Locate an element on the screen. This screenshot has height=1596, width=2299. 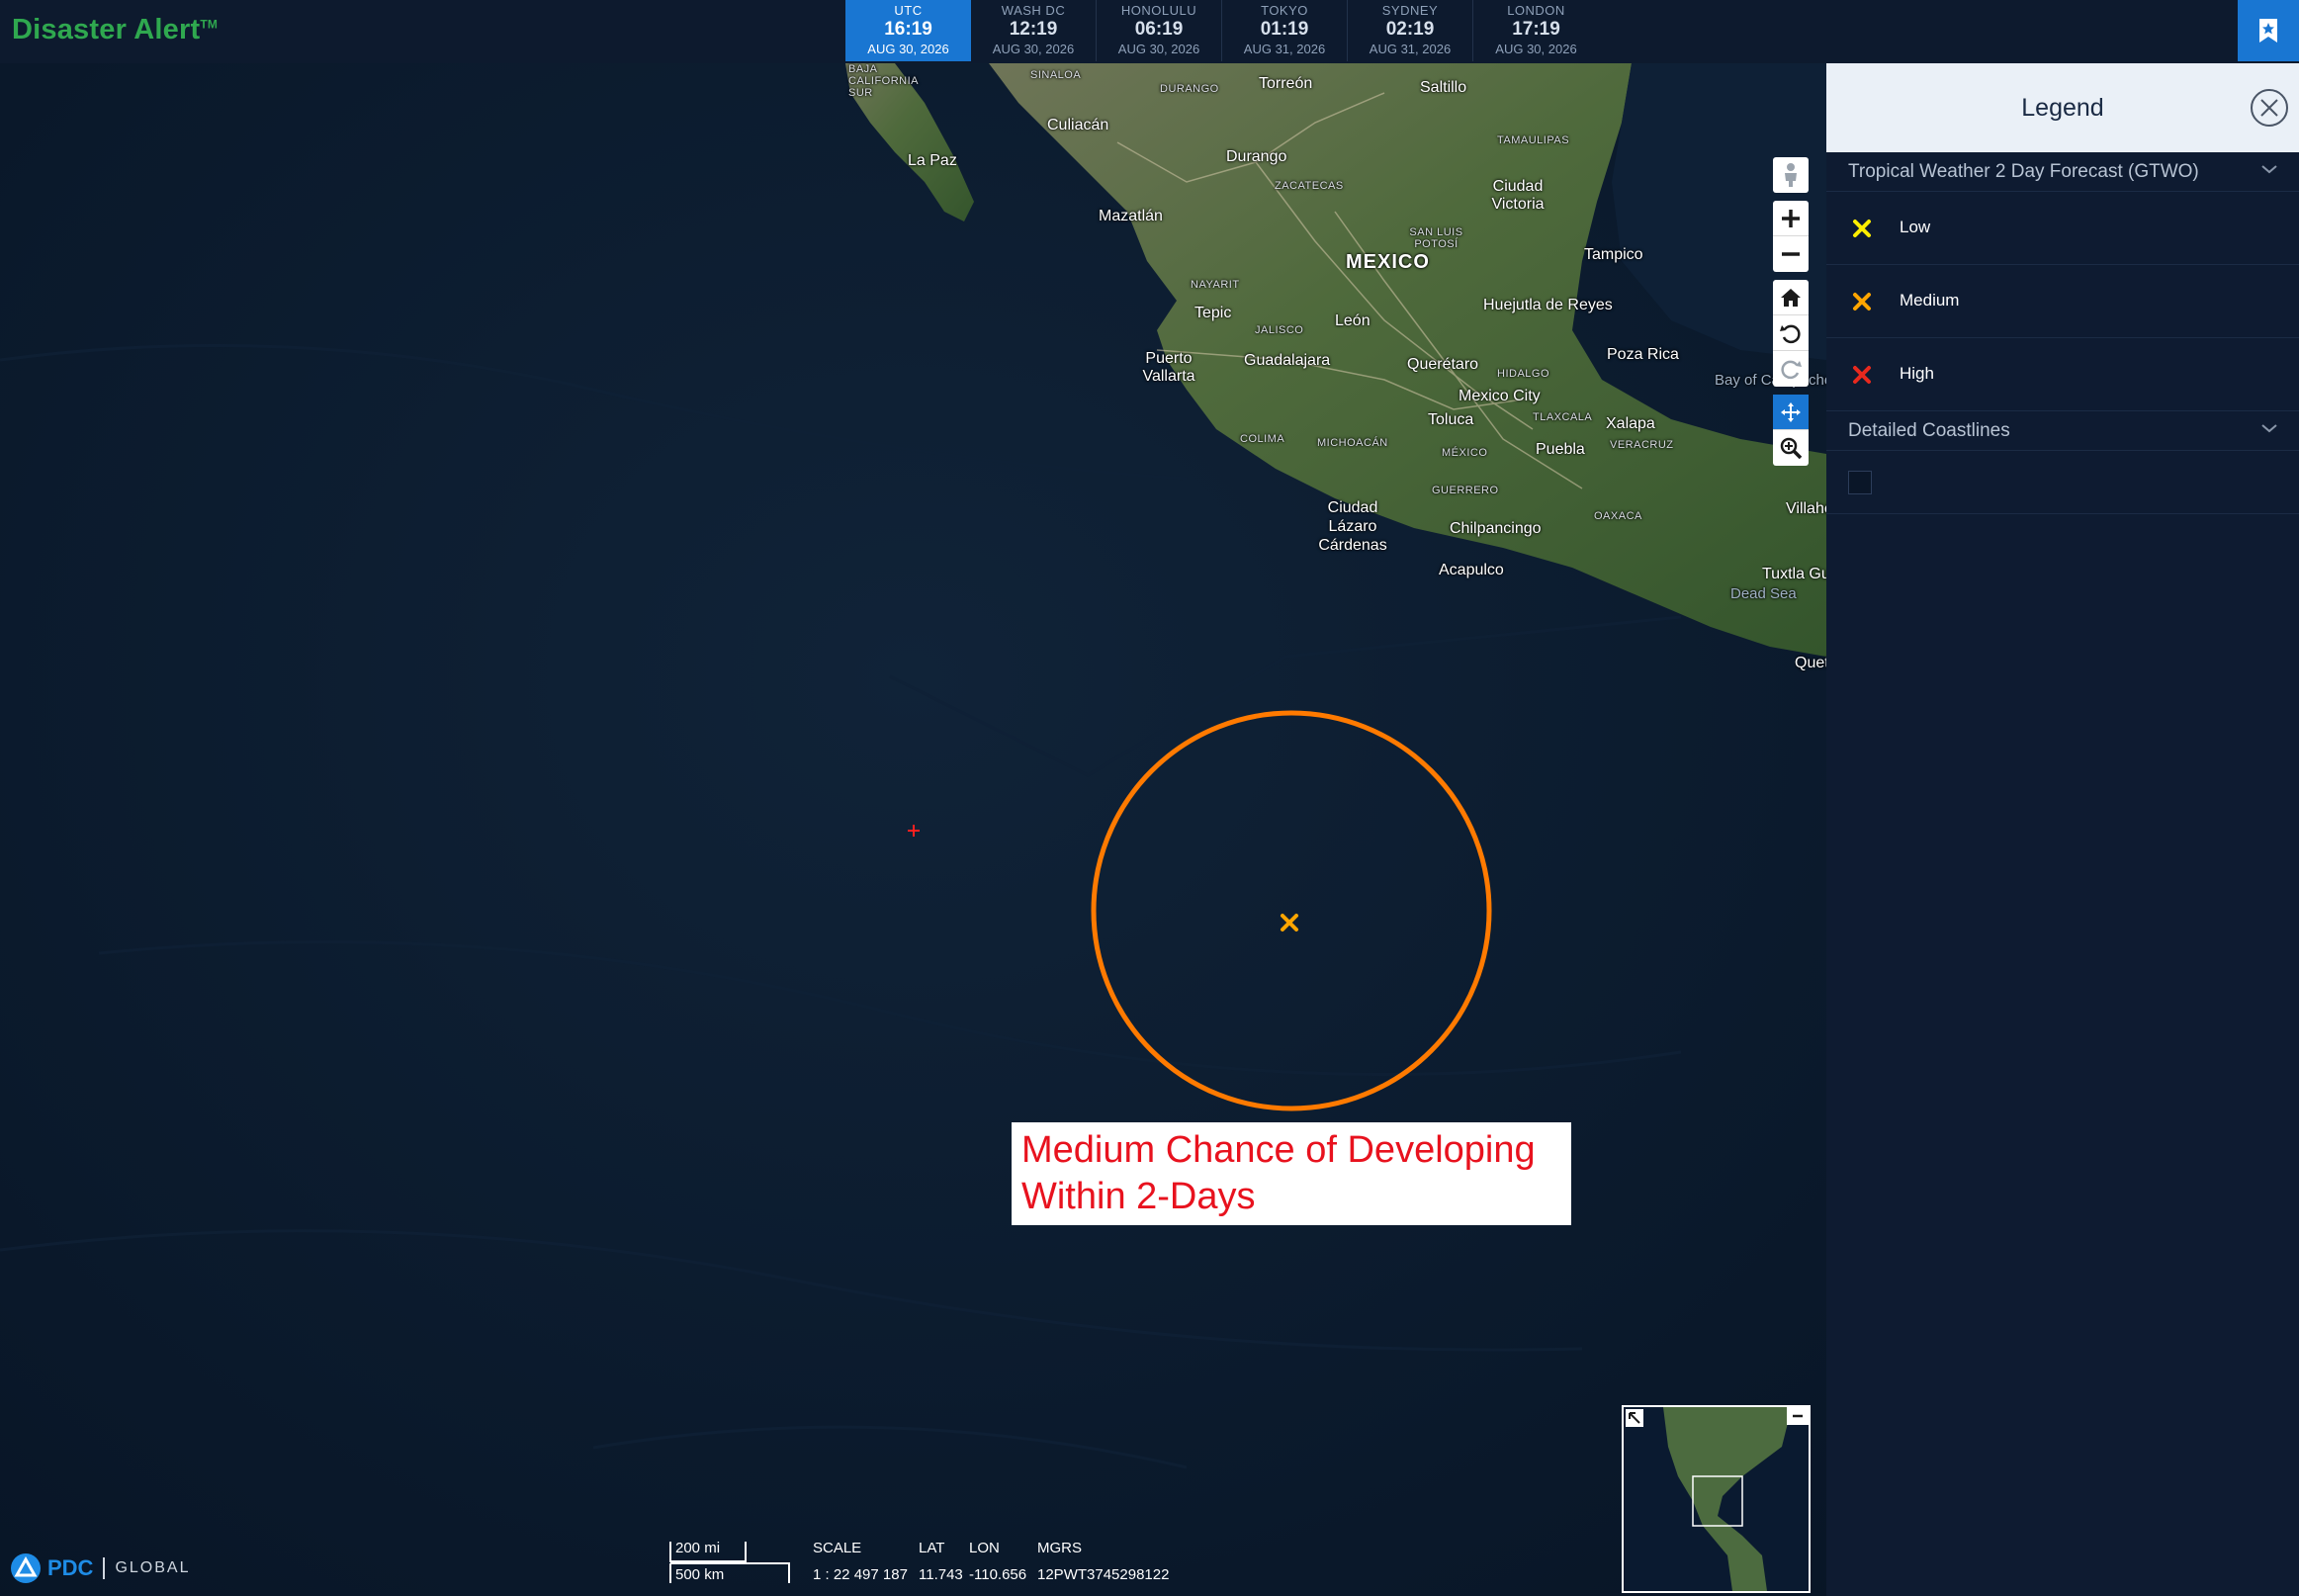
map-label-hidalgo: HIDALGO is located at coordinates (1524, 374).